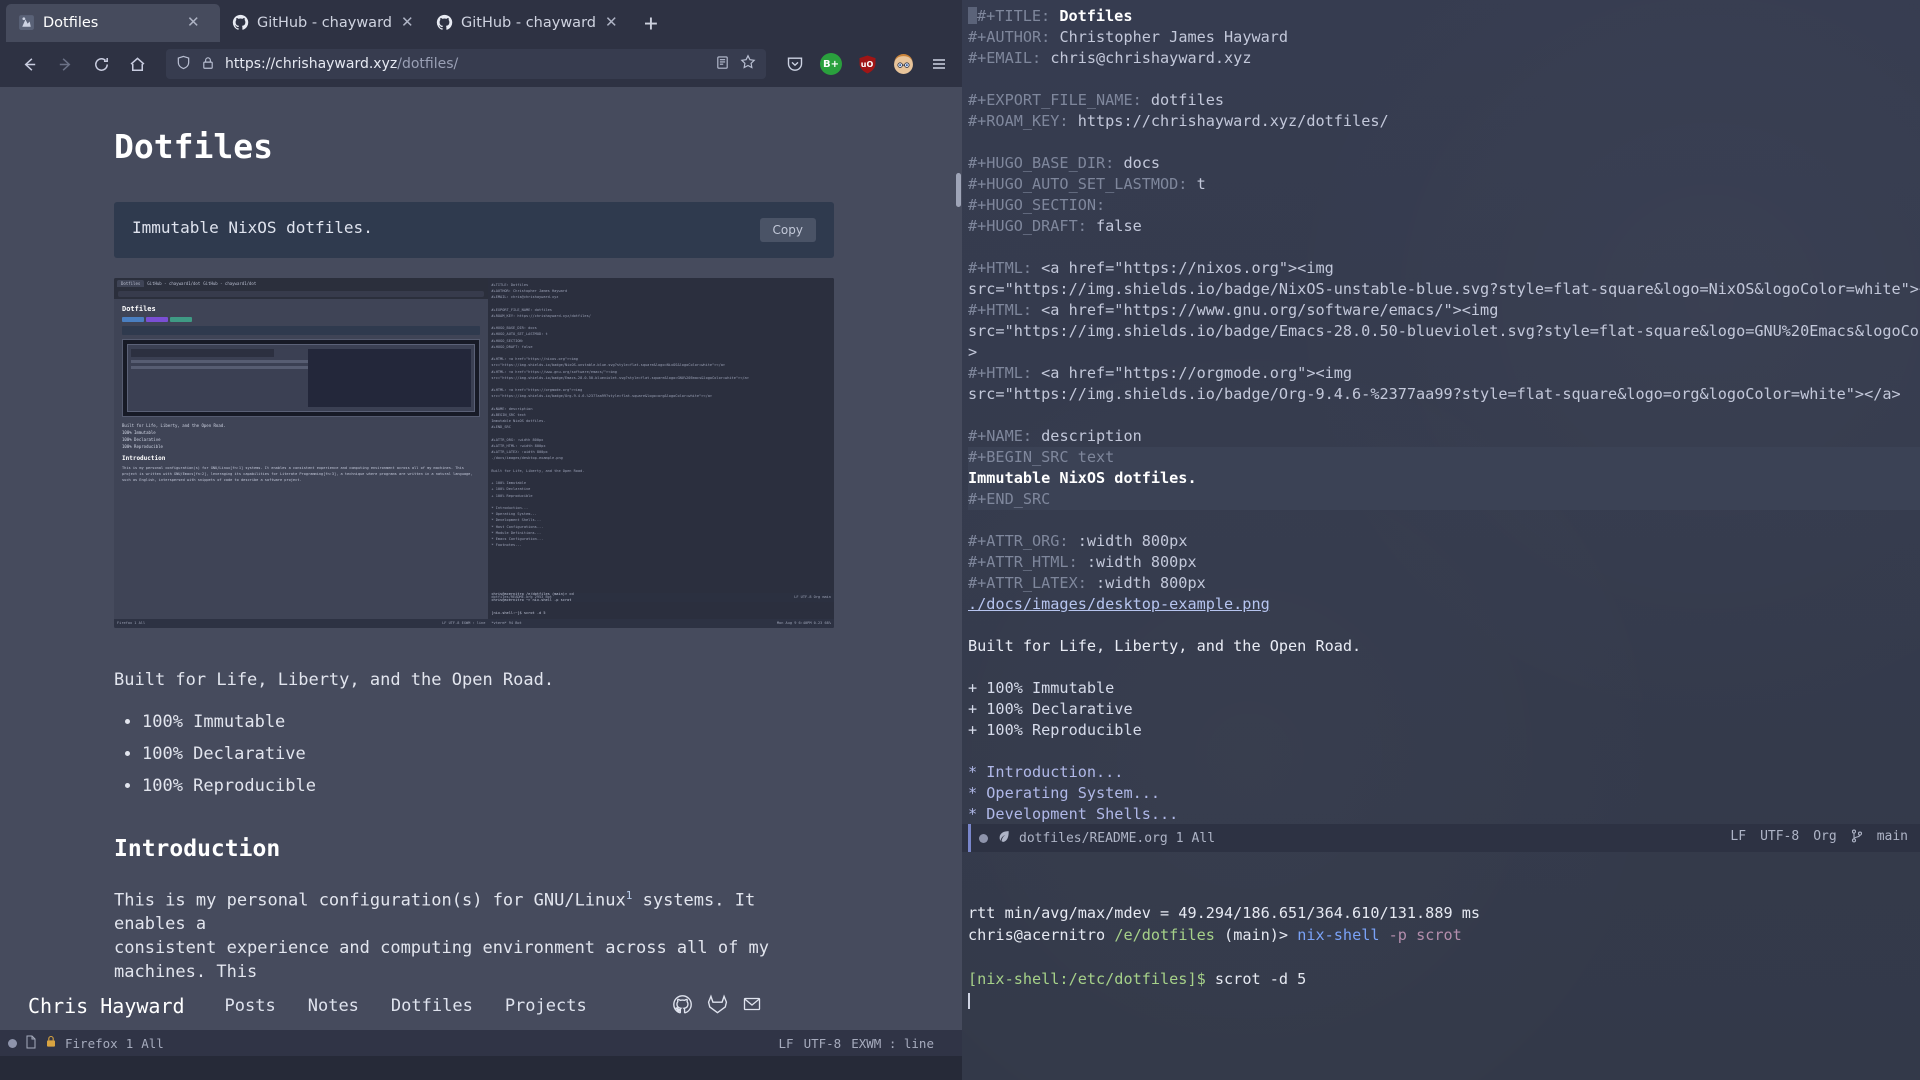 This screenshot has height=1080, width=1920. Describe the element at coordinates (1055, 436) in the screenshot. I see `org-line-20: #+NAME: description` at that location.